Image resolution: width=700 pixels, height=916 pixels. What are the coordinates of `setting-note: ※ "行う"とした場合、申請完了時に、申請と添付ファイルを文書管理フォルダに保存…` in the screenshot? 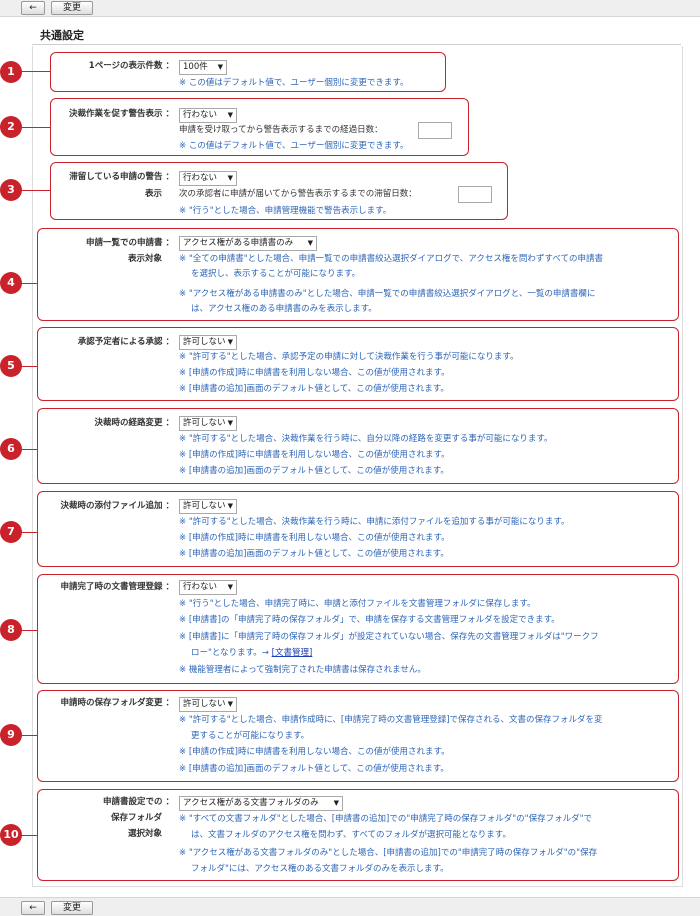 It's located at (357, 604).